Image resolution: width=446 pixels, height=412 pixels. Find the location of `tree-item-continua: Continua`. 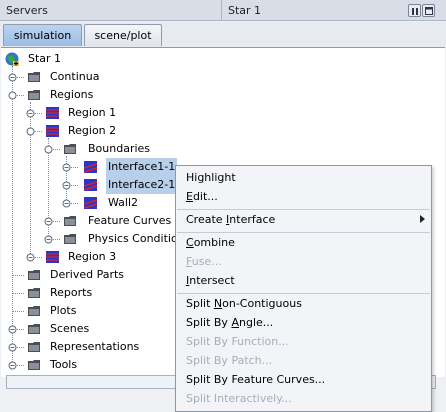

tree-item-continua: Continua is located at coordinates (101, 77).